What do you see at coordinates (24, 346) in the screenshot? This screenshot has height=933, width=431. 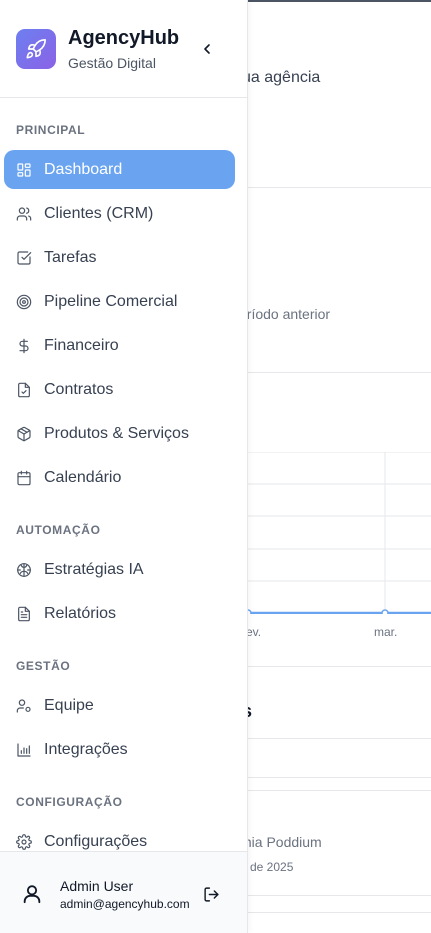 I see `dollar-icon` at bounding box center [24, 346].